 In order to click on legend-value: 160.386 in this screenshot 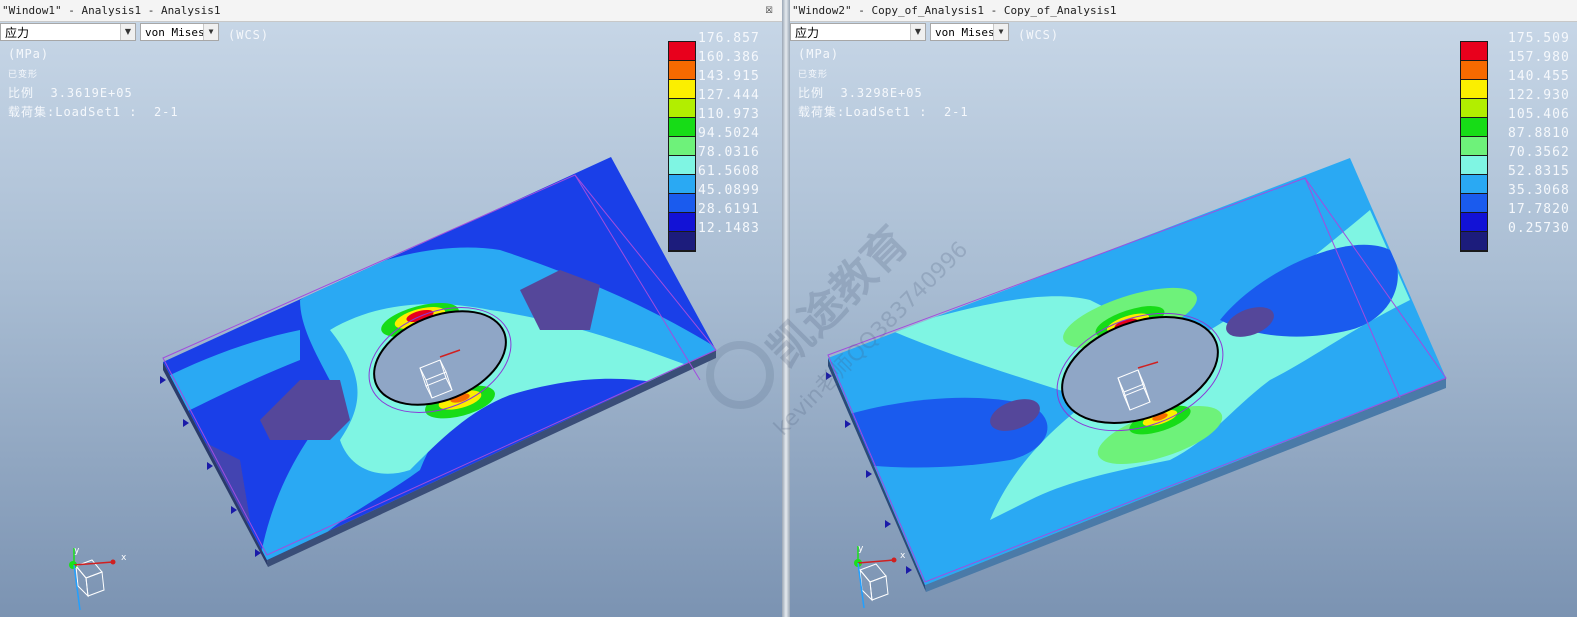, I will do `click(729, 57)`.